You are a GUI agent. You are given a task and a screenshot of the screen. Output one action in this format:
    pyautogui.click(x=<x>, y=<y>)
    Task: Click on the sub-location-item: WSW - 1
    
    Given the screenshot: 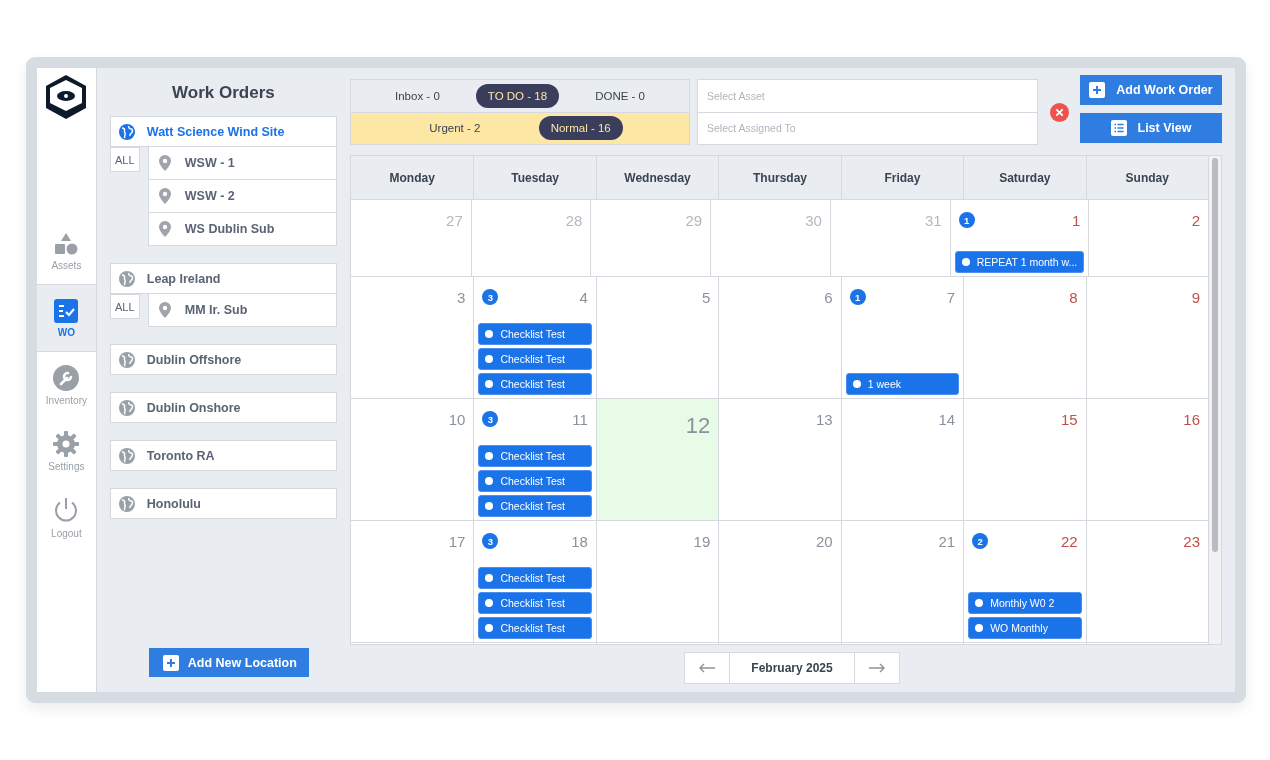 What is the action you would take?
    pyautogui.click(x=242, y=163)
    